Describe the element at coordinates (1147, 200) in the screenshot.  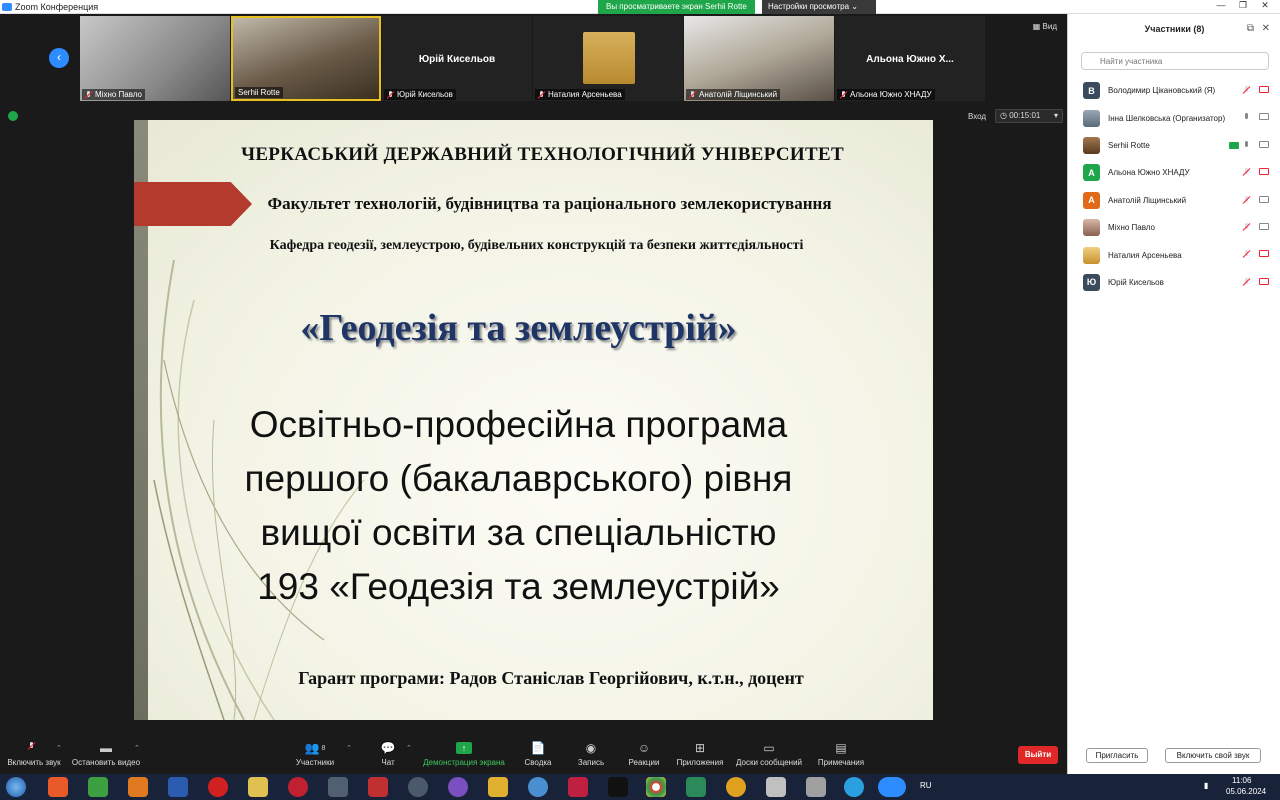
I see `participant-name: Анатолій Ліщинський` at that location.